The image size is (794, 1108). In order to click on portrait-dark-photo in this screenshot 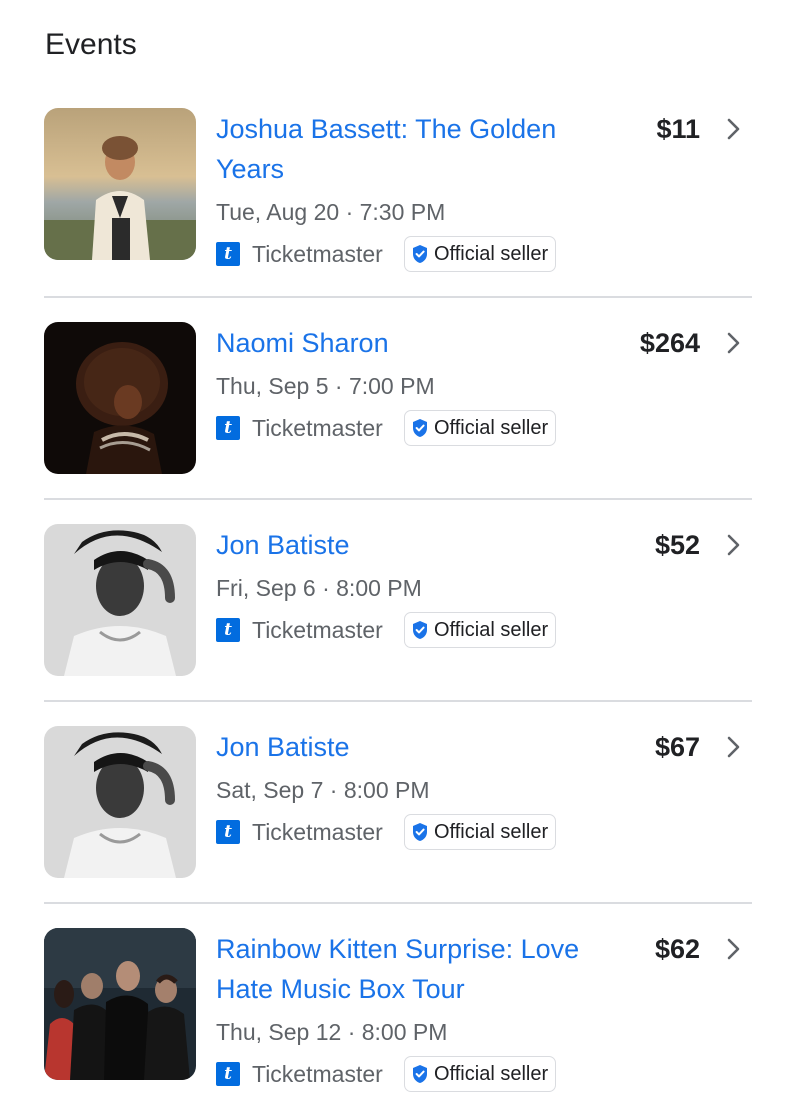, I will do `click(120, 398)`.